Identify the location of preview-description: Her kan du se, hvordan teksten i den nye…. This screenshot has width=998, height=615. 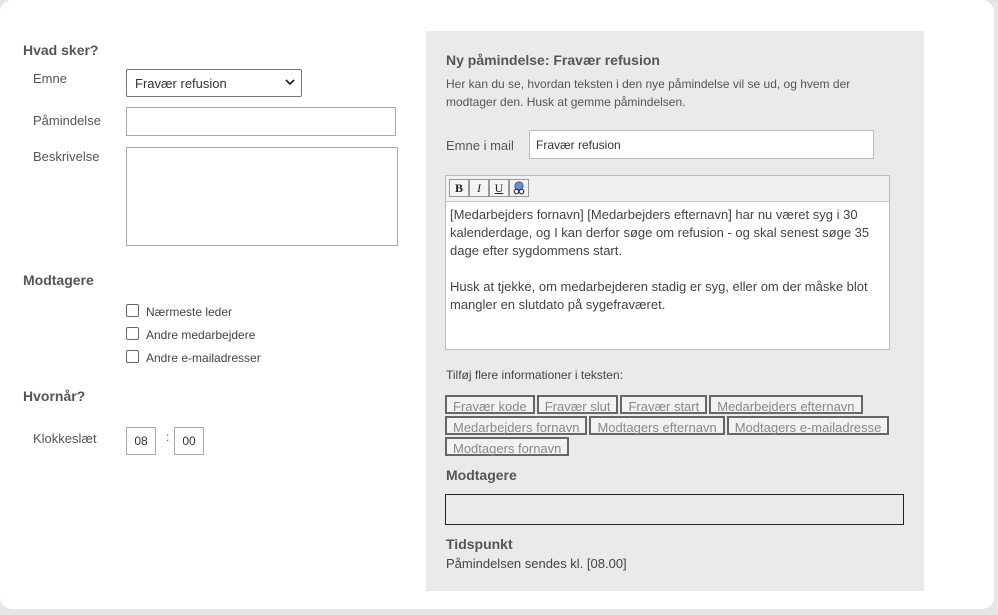
(648, 93).